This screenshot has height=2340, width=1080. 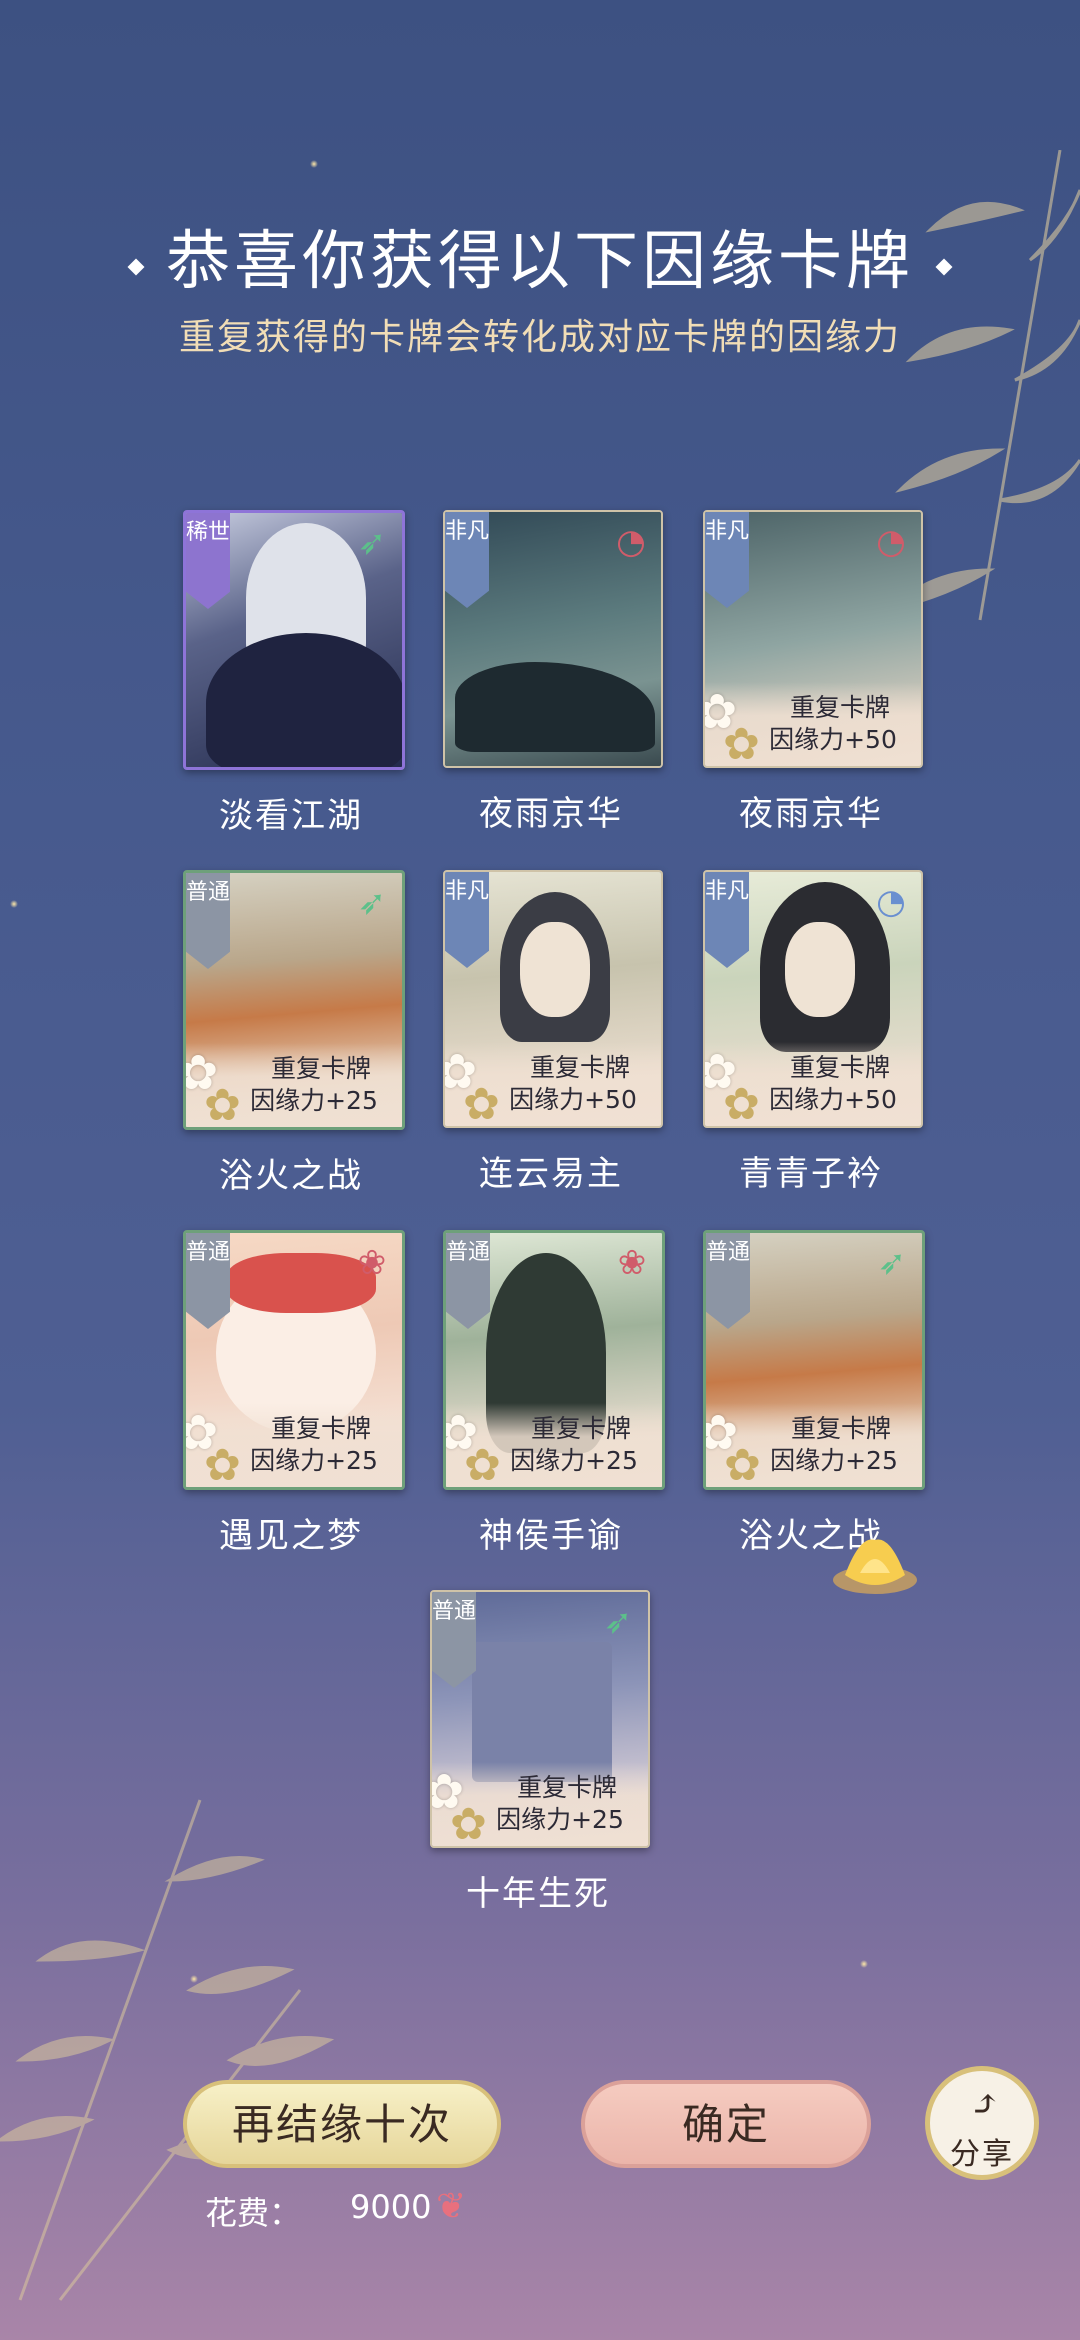 I want to click on card-item: 普通 ➶ ✿ ✿ 重复卡牌 因缘力+25 十年生死, so click(x=540, y=1752).